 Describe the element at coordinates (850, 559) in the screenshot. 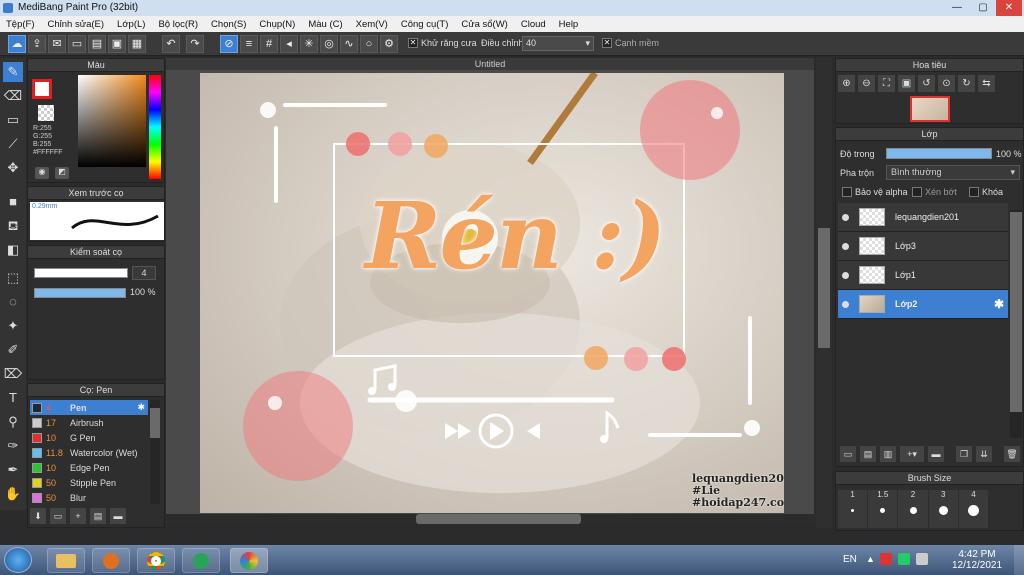

I see `language-indicator: EN` at that location.